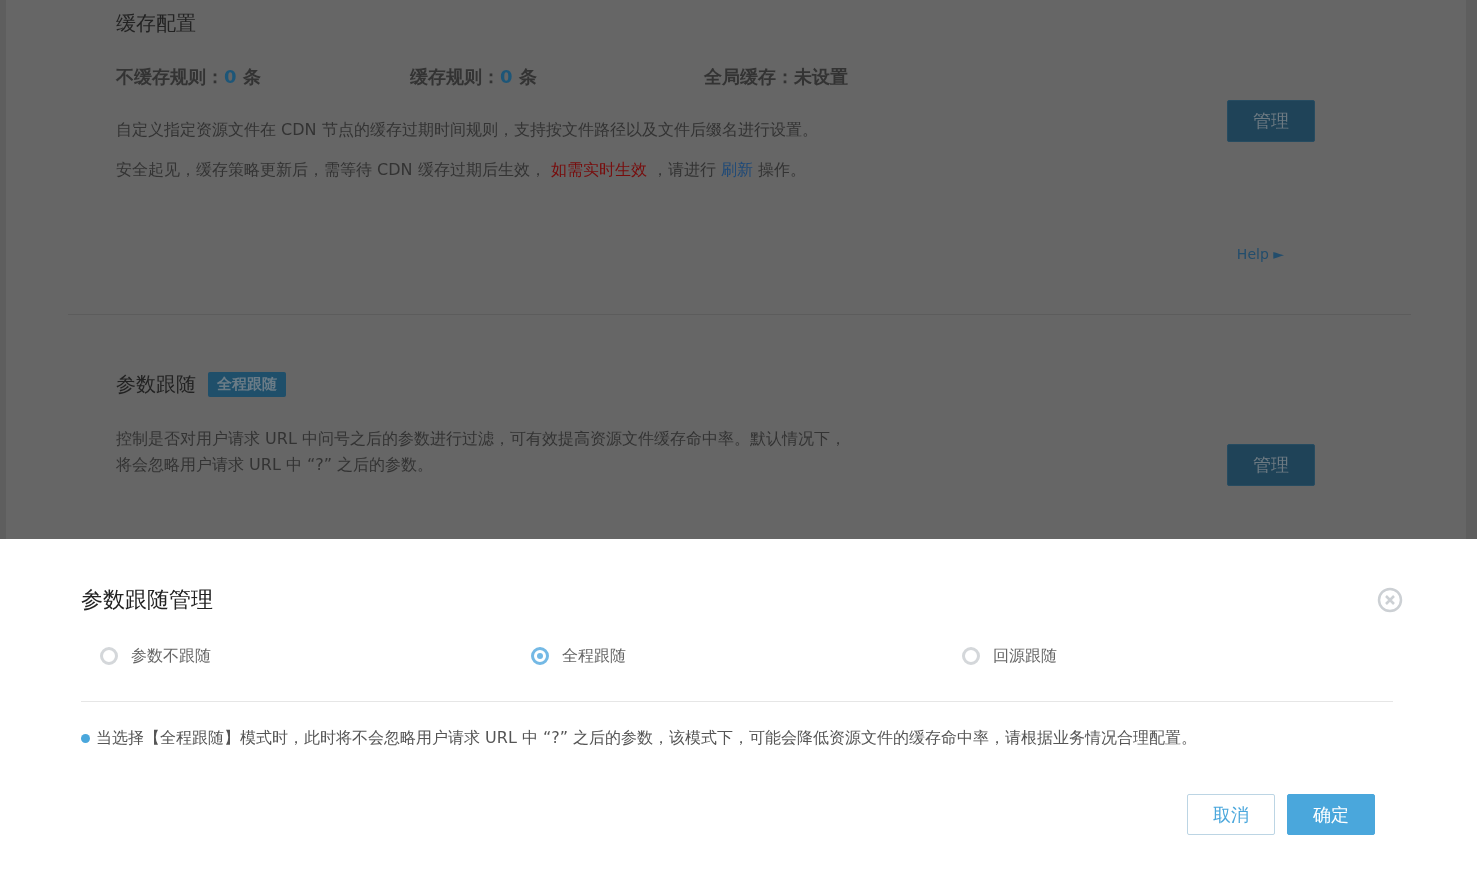 Image resolution: width=1477 pixels, height=883 pixels. I want to click on bullet-icon, so click(85, 738).